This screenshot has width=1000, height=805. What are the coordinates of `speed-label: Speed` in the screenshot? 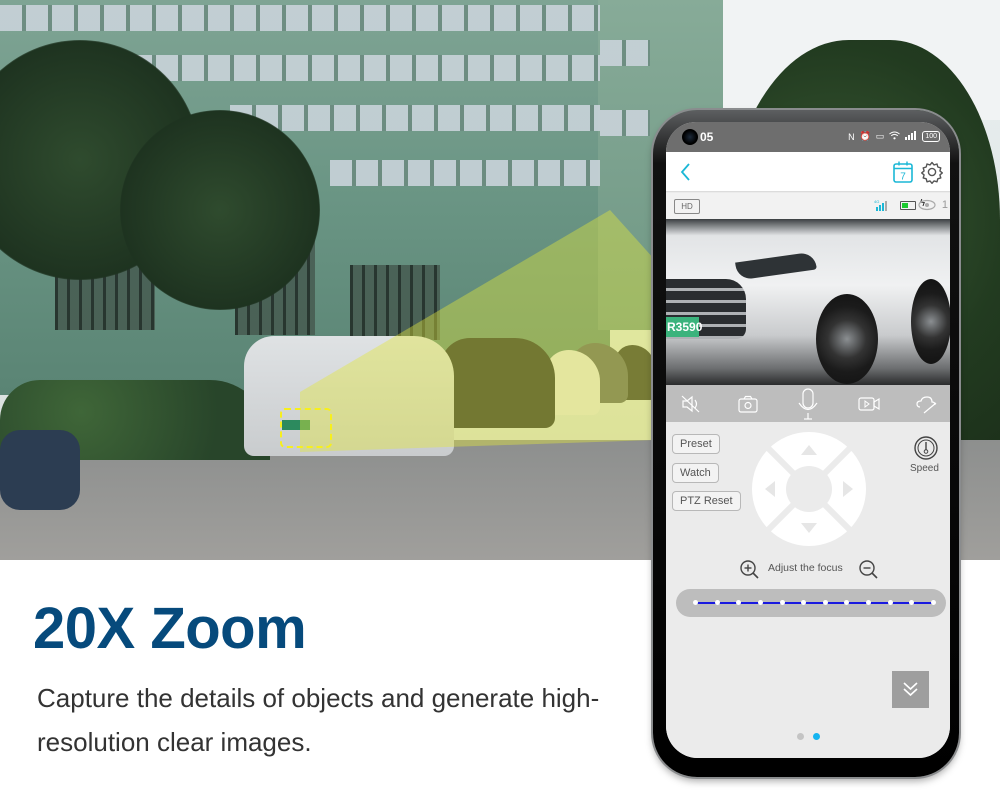 It's located at (924, 468).